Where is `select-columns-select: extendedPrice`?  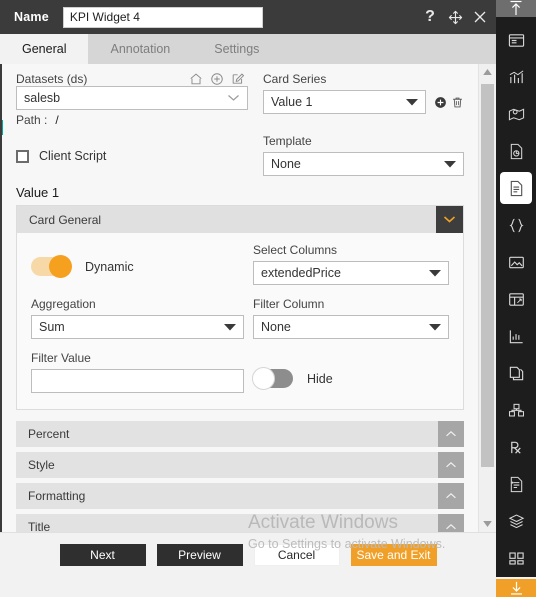 select-columns-select: extendedPrice is located at coordinates (351, 273).